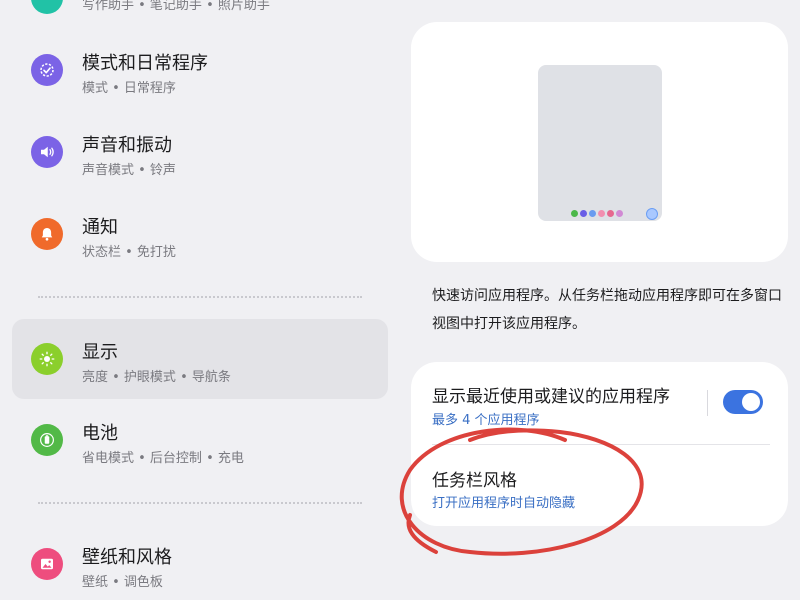 The width and height of the screenshot is (800, 600). I want to click on settings-item-subtitle: 省电模式 • 后台控制 • 充电, so click(163, 458).